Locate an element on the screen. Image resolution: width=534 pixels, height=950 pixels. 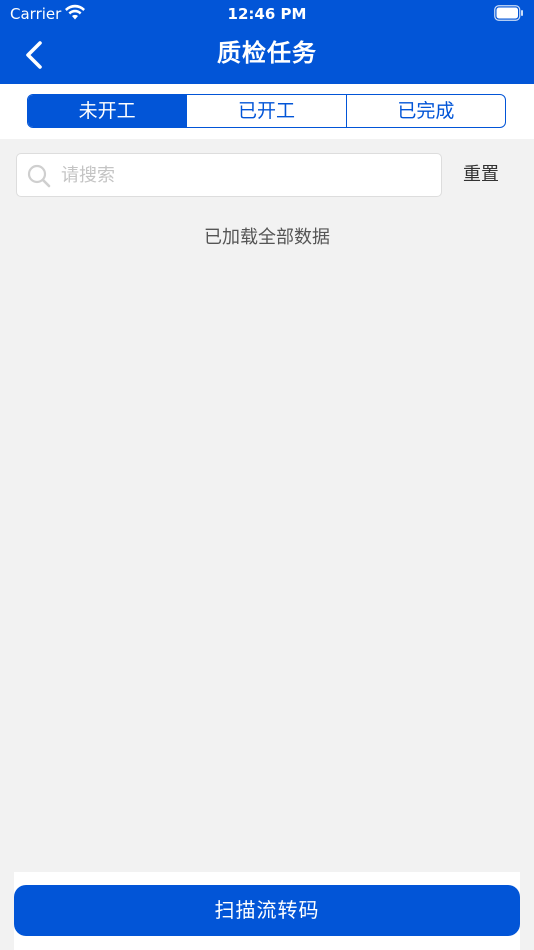
status-tabs: 未开工 已开工 已完成 is located at coordinates (266, 111).